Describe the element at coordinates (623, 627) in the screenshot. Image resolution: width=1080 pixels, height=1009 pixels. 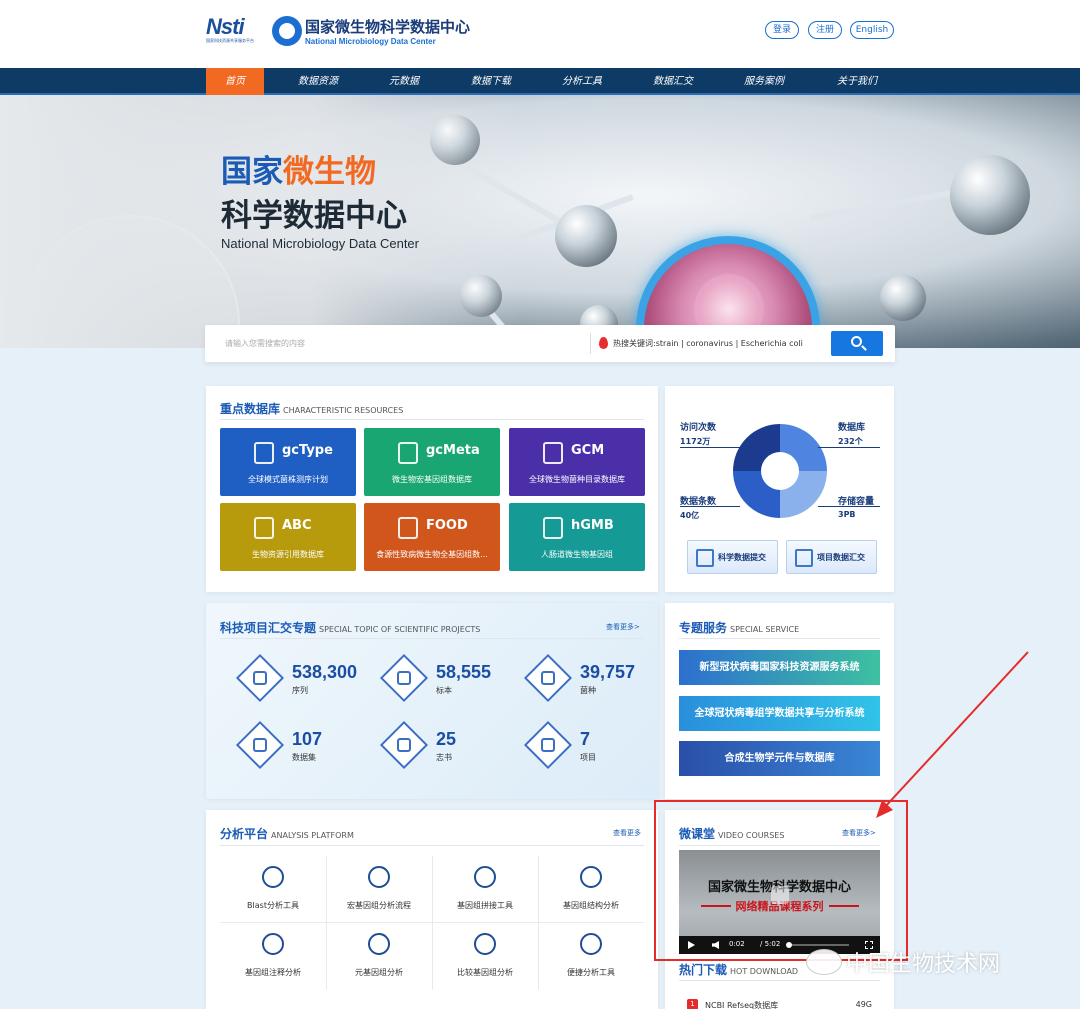
I see `projects-more-link: 查看更多>` at that location.